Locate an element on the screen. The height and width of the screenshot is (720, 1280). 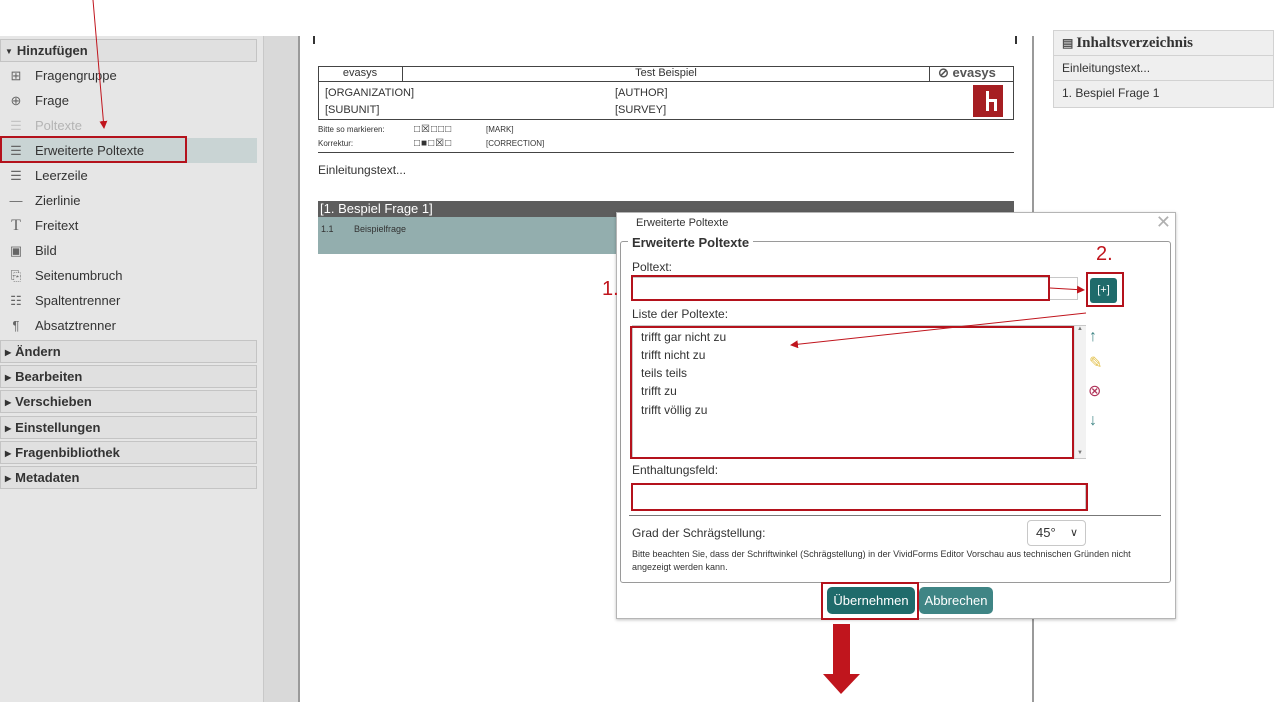
decorative-line-icon: — is located at coordinates (16, 200).